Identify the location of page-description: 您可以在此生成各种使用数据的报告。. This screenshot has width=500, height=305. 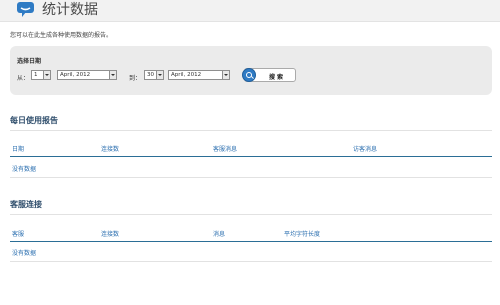
(61, 35).